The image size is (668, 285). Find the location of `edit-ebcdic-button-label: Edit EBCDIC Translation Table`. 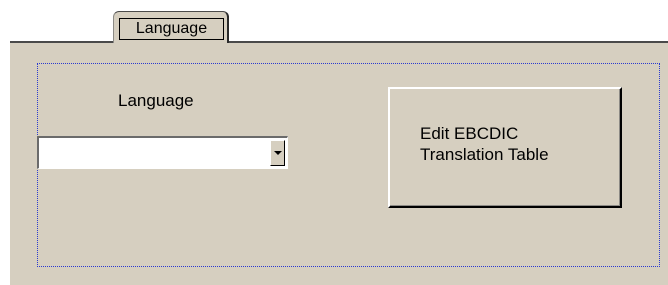

edit-ebcdic-button-label: Edit EBCDIC Translation Table is located at coordinates (484, 144).